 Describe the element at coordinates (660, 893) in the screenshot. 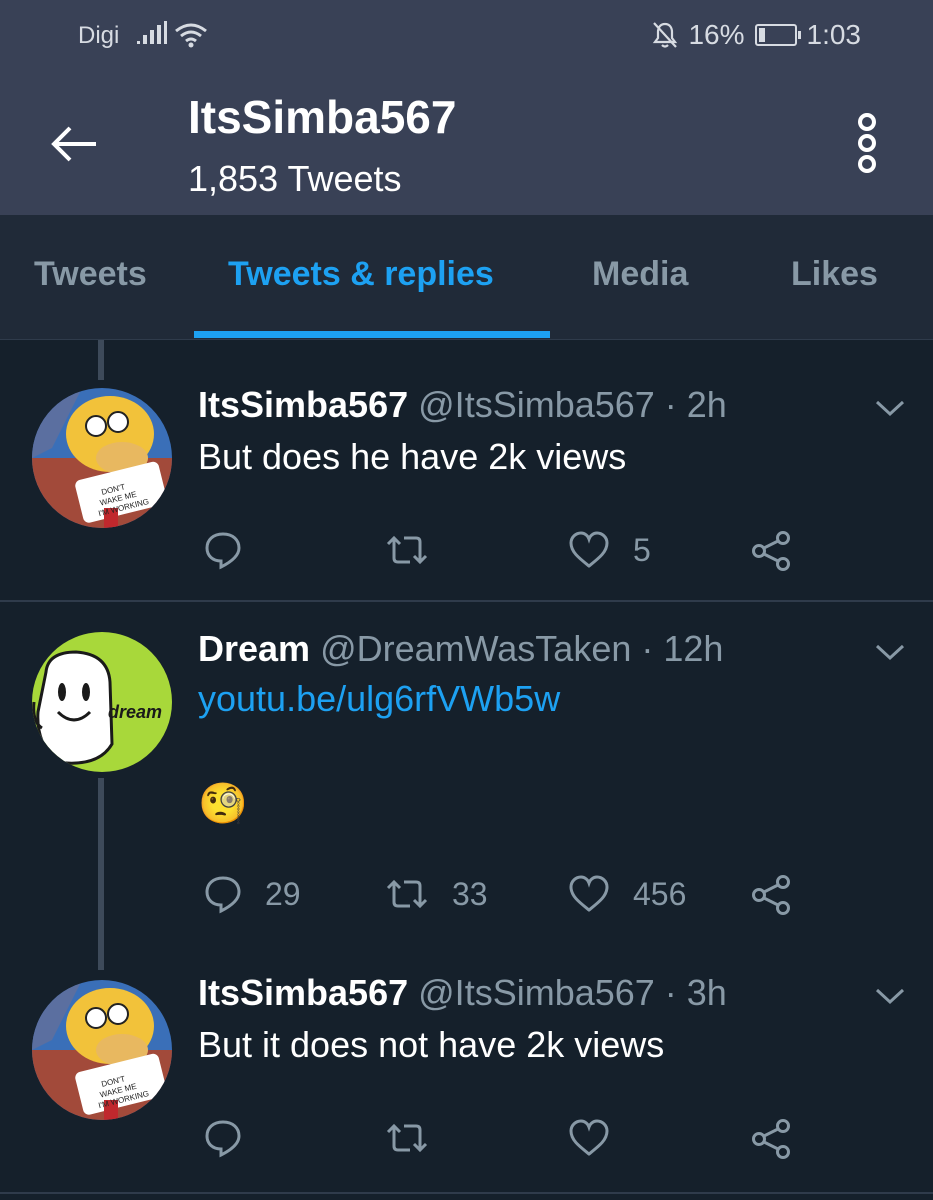

I see `like-count: 456` at that location.